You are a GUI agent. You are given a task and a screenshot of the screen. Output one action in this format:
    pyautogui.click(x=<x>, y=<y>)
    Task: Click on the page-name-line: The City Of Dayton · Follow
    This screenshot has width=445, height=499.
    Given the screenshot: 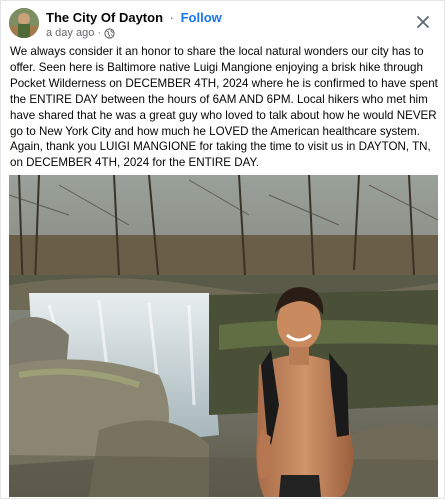 What is the action you would take?
    pyautogui.click(x=134, y=17)
    